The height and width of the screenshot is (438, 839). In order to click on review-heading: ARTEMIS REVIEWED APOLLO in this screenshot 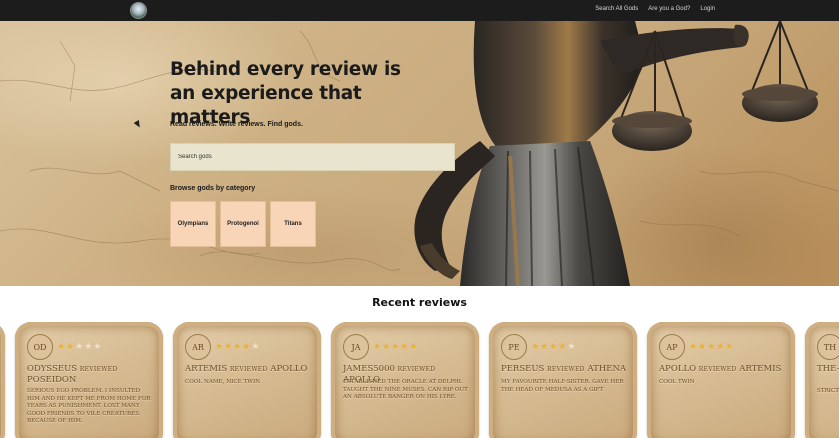, I will do `click(248, 369)`.